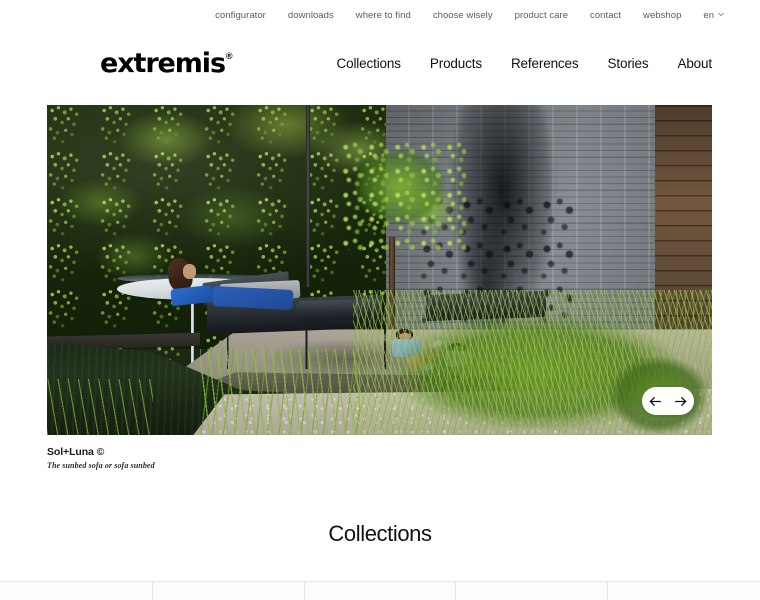  Describe the element at coordinates (708, 16) in the screenshot. I see `language-label: en` at that location.